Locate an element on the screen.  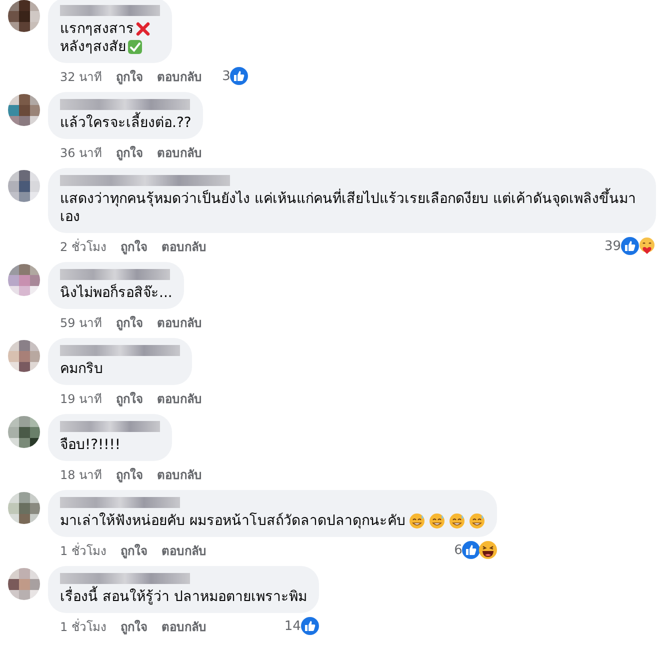
comment-text: แล้วใครจะเลี้ยงต่อ.?? is located at coordinates (126, 123).